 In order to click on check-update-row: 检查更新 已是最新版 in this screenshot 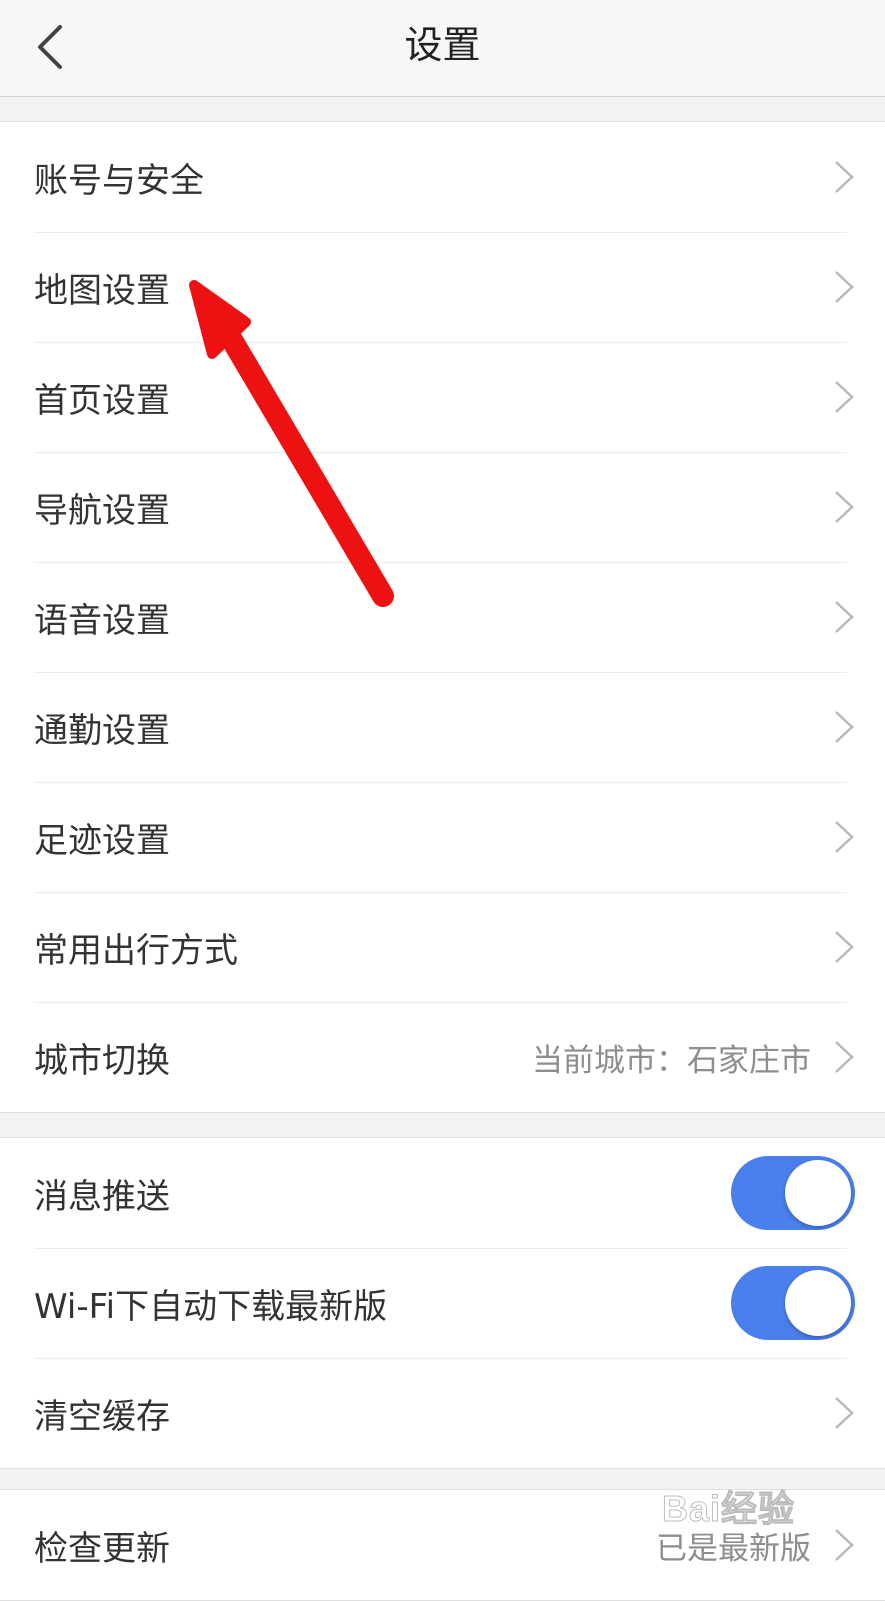, I will do `click(442, 1545)`.